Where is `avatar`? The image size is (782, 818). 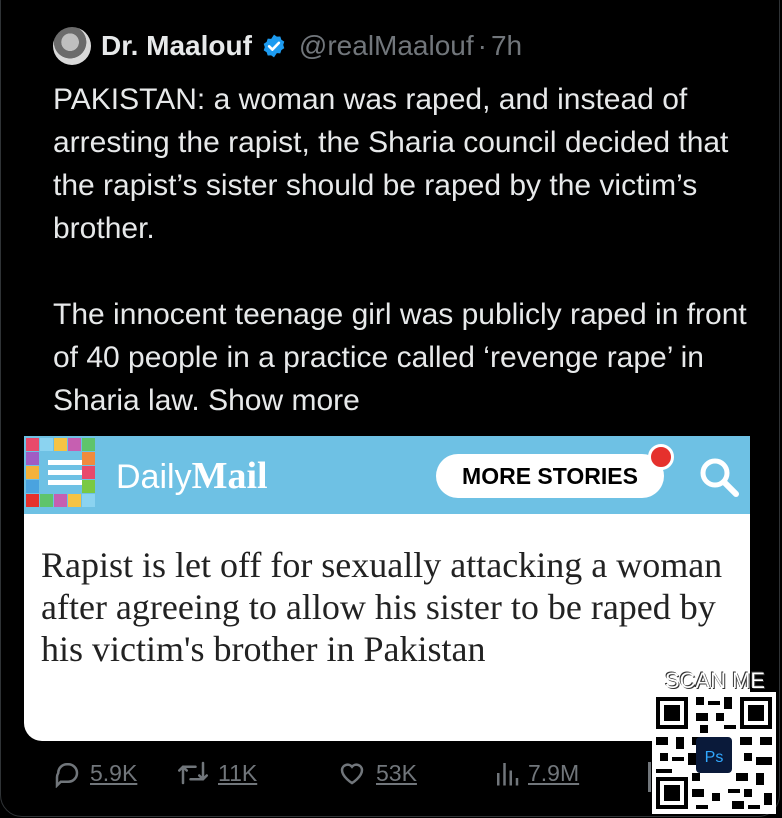
avatar is located at coordinates (72, 46).